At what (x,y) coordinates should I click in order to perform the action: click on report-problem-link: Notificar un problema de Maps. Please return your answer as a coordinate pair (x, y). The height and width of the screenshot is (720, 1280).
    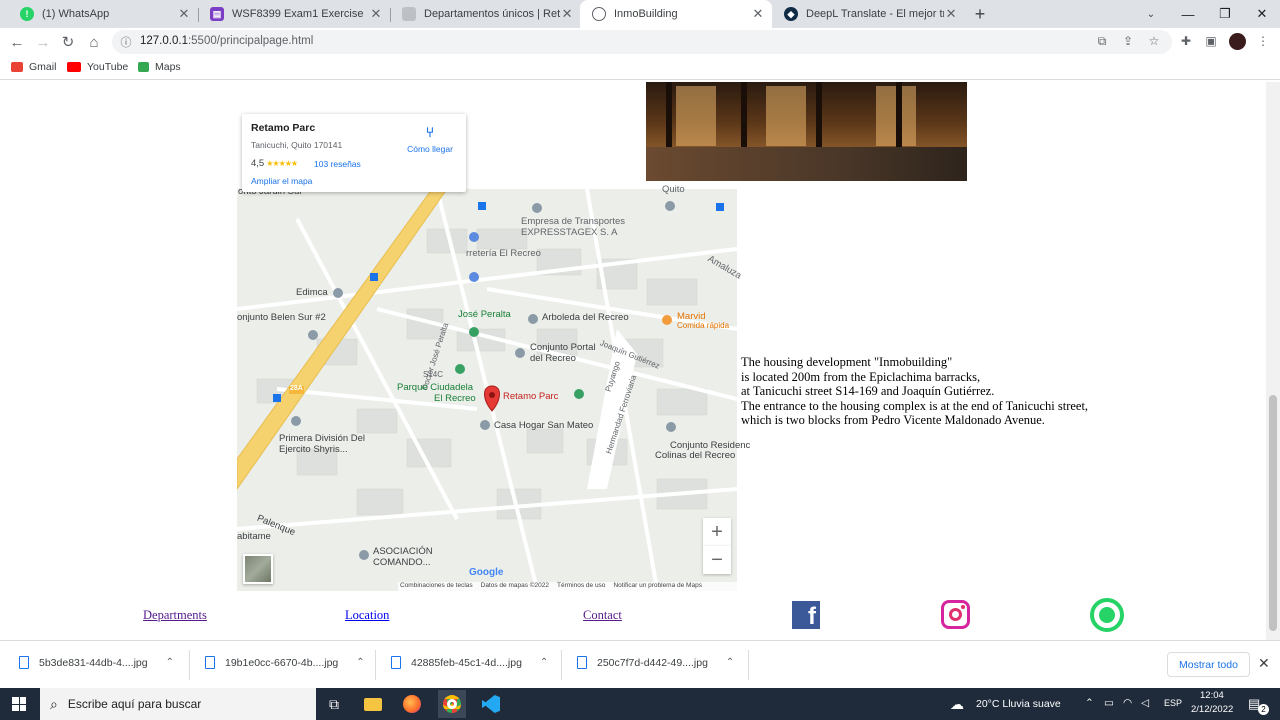
    Looking at the image, I should click on (657, 587).